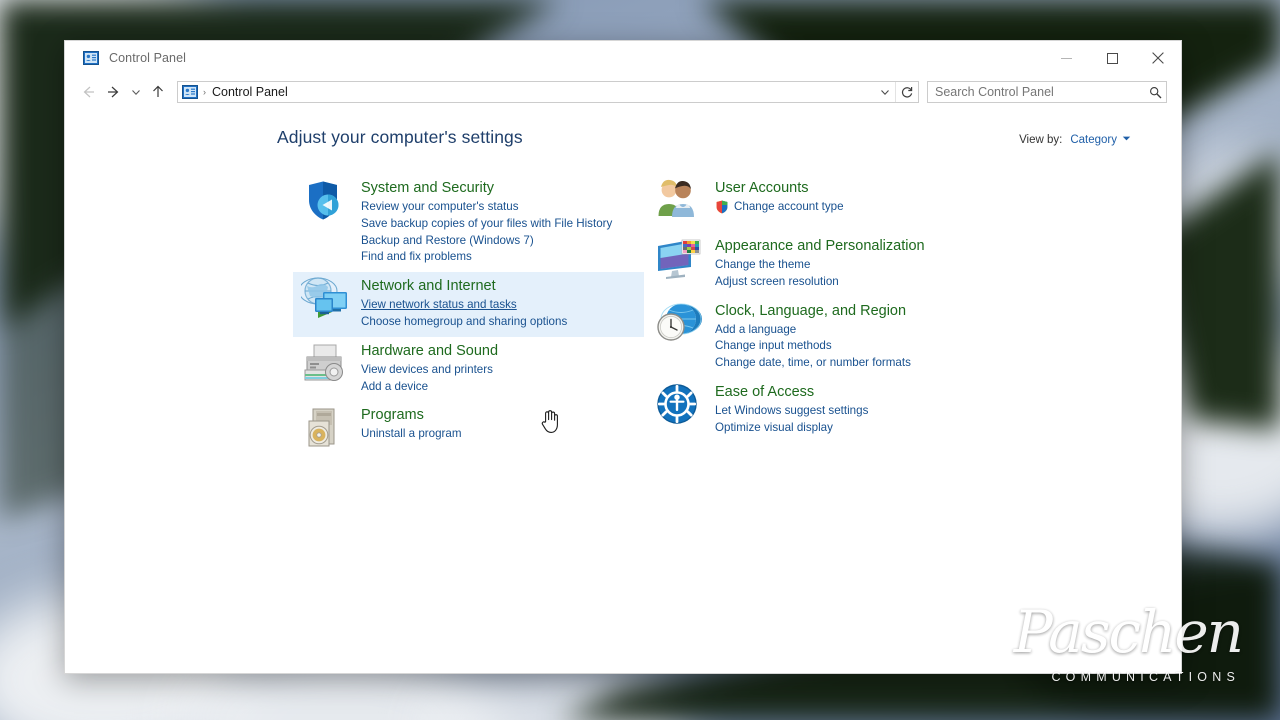 The width and height of the screenshot is (1280, 720). What do you see at coordinates (791, 428) in the screenshot?
I see `category-task-link: Optimize visual display` at bounding box center [791, 428].